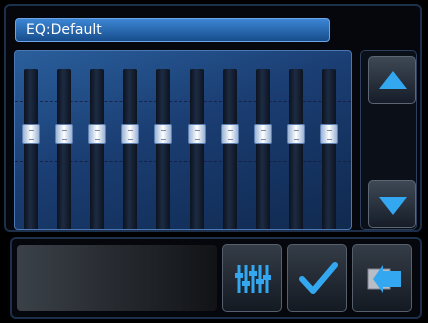 The height and width of the screenshot is (323, 428). I want to click on confirm-button, so click(317, 278).